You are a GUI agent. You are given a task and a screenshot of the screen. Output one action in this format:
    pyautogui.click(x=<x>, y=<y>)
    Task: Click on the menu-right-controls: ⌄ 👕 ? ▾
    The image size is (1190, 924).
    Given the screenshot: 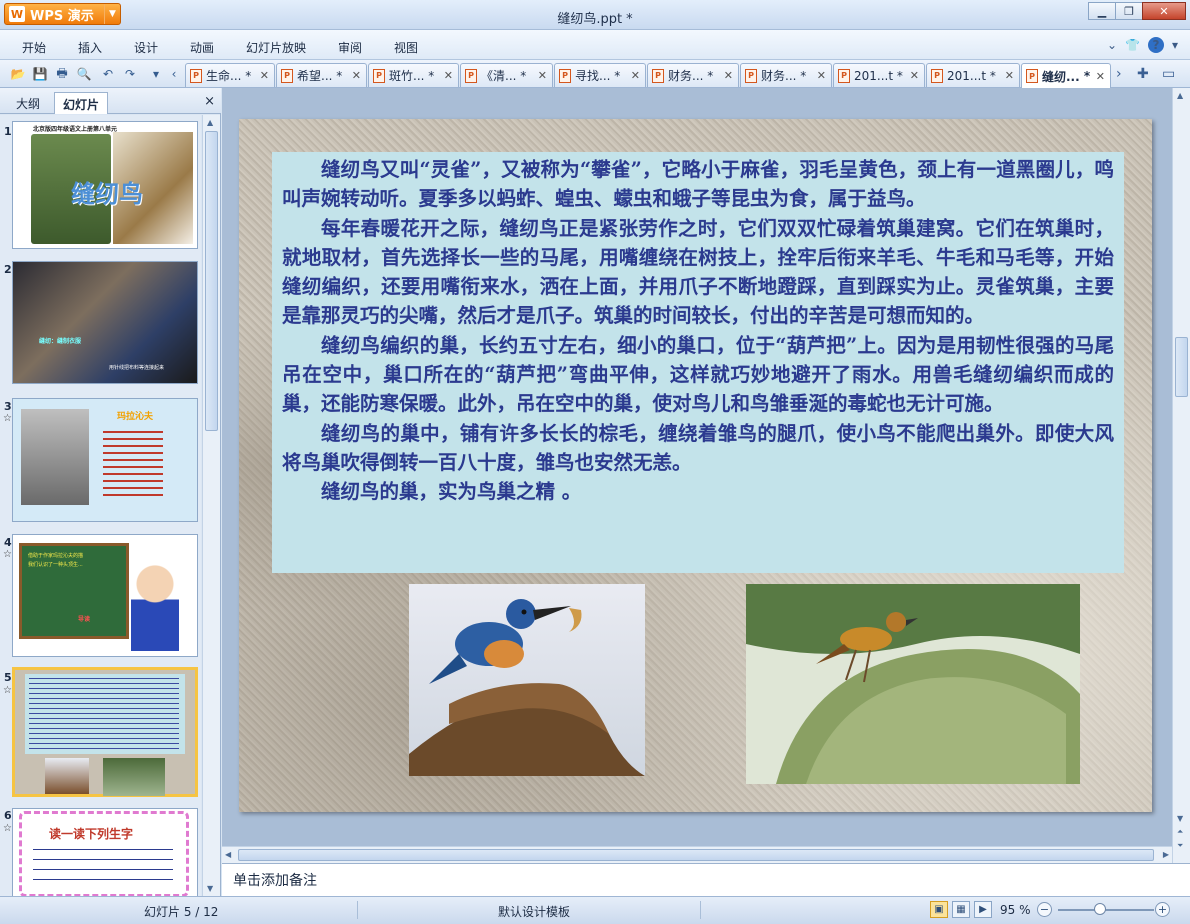 What is the action you would take?
    pyautogui.click(x=1142, y=45)
    